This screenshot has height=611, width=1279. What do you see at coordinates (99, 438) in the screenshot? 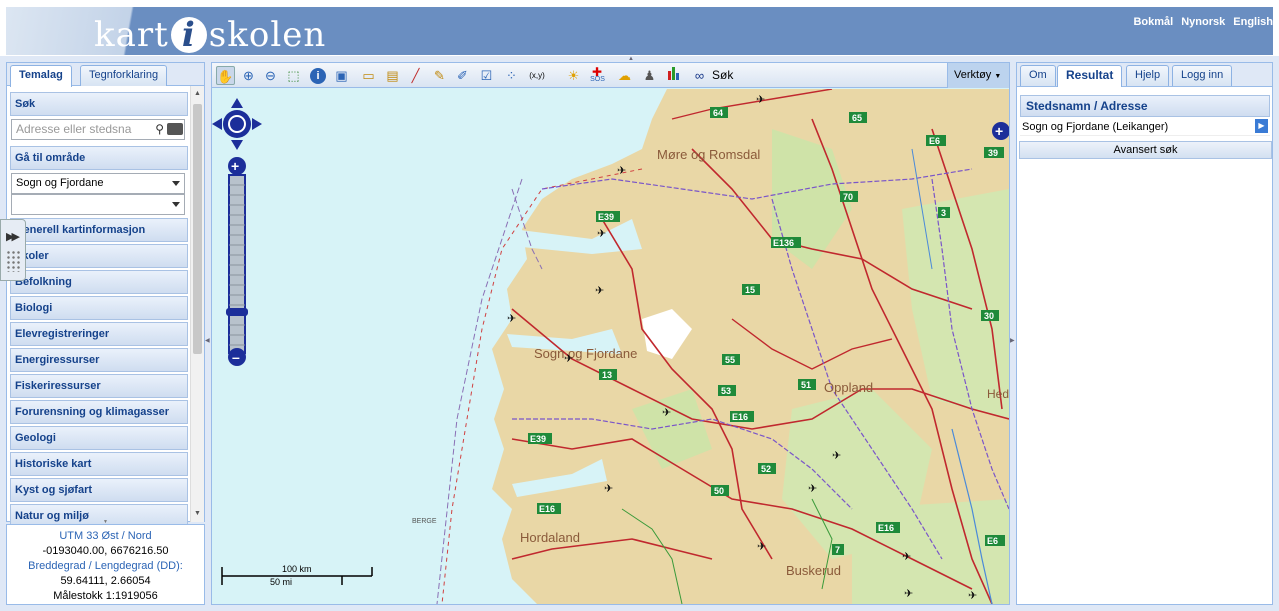
I see `layer-section-geologi: Geologi` at bounding box center [99, 438].